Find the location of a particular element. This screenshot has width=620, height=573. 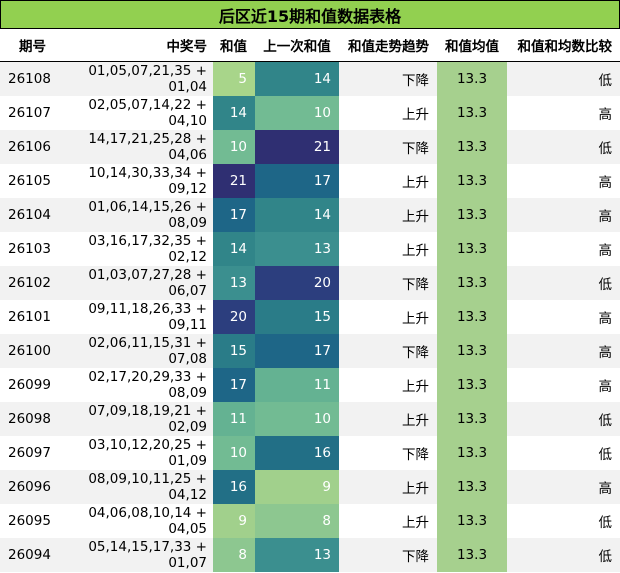

table-row: 26101 09,11,18,26,33 + 09,11 20 15 上升 13.3 高 is located at coordinates (310, 317).